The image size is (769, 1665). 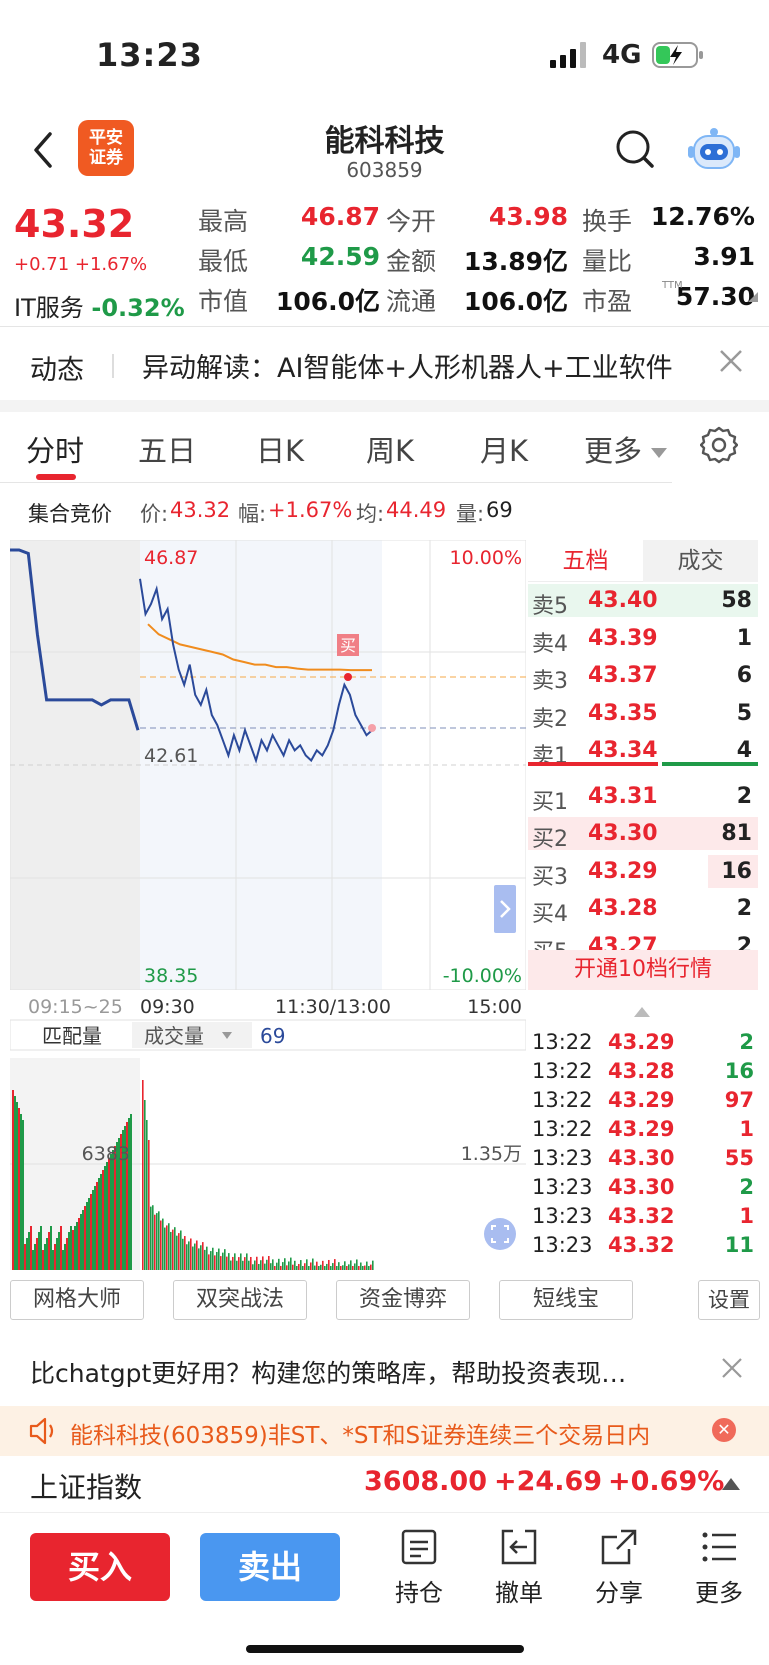 I want to click on stat-value: 57.30, so click(x=715, y=296).